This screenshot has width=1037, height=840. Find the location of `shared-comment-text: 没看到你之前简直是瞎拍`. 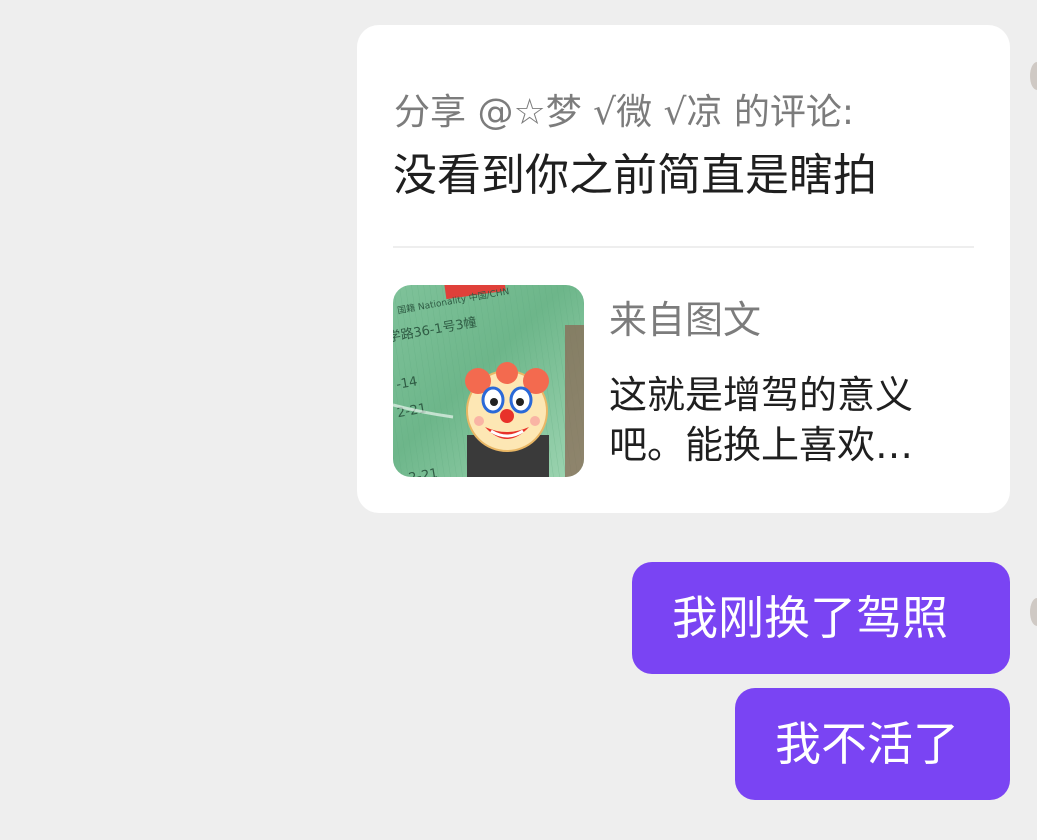

shared-comment-text: 没看到你之前简直是瞎拍 is located at coordinates (635, 175).